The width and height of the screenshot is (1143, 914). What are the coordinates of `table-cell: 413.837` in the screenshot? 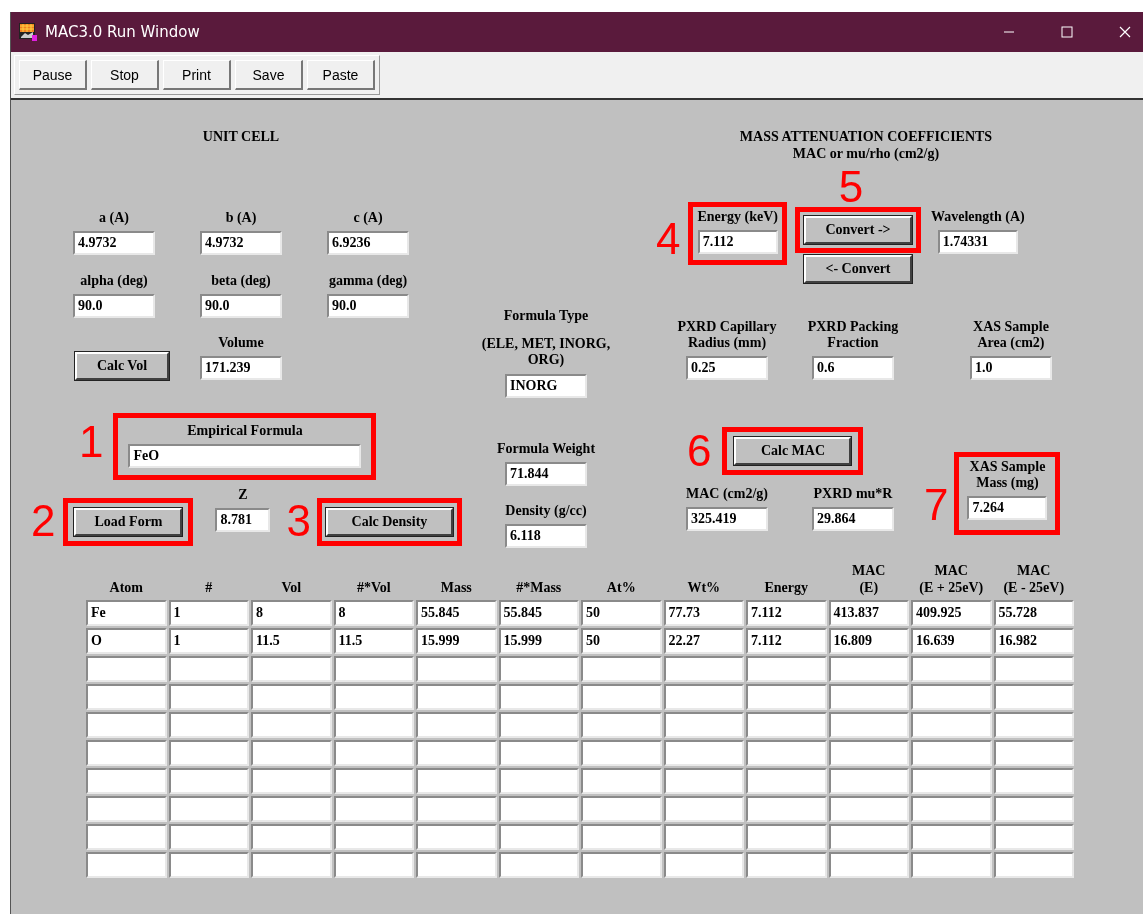 It's located at (868, 613).